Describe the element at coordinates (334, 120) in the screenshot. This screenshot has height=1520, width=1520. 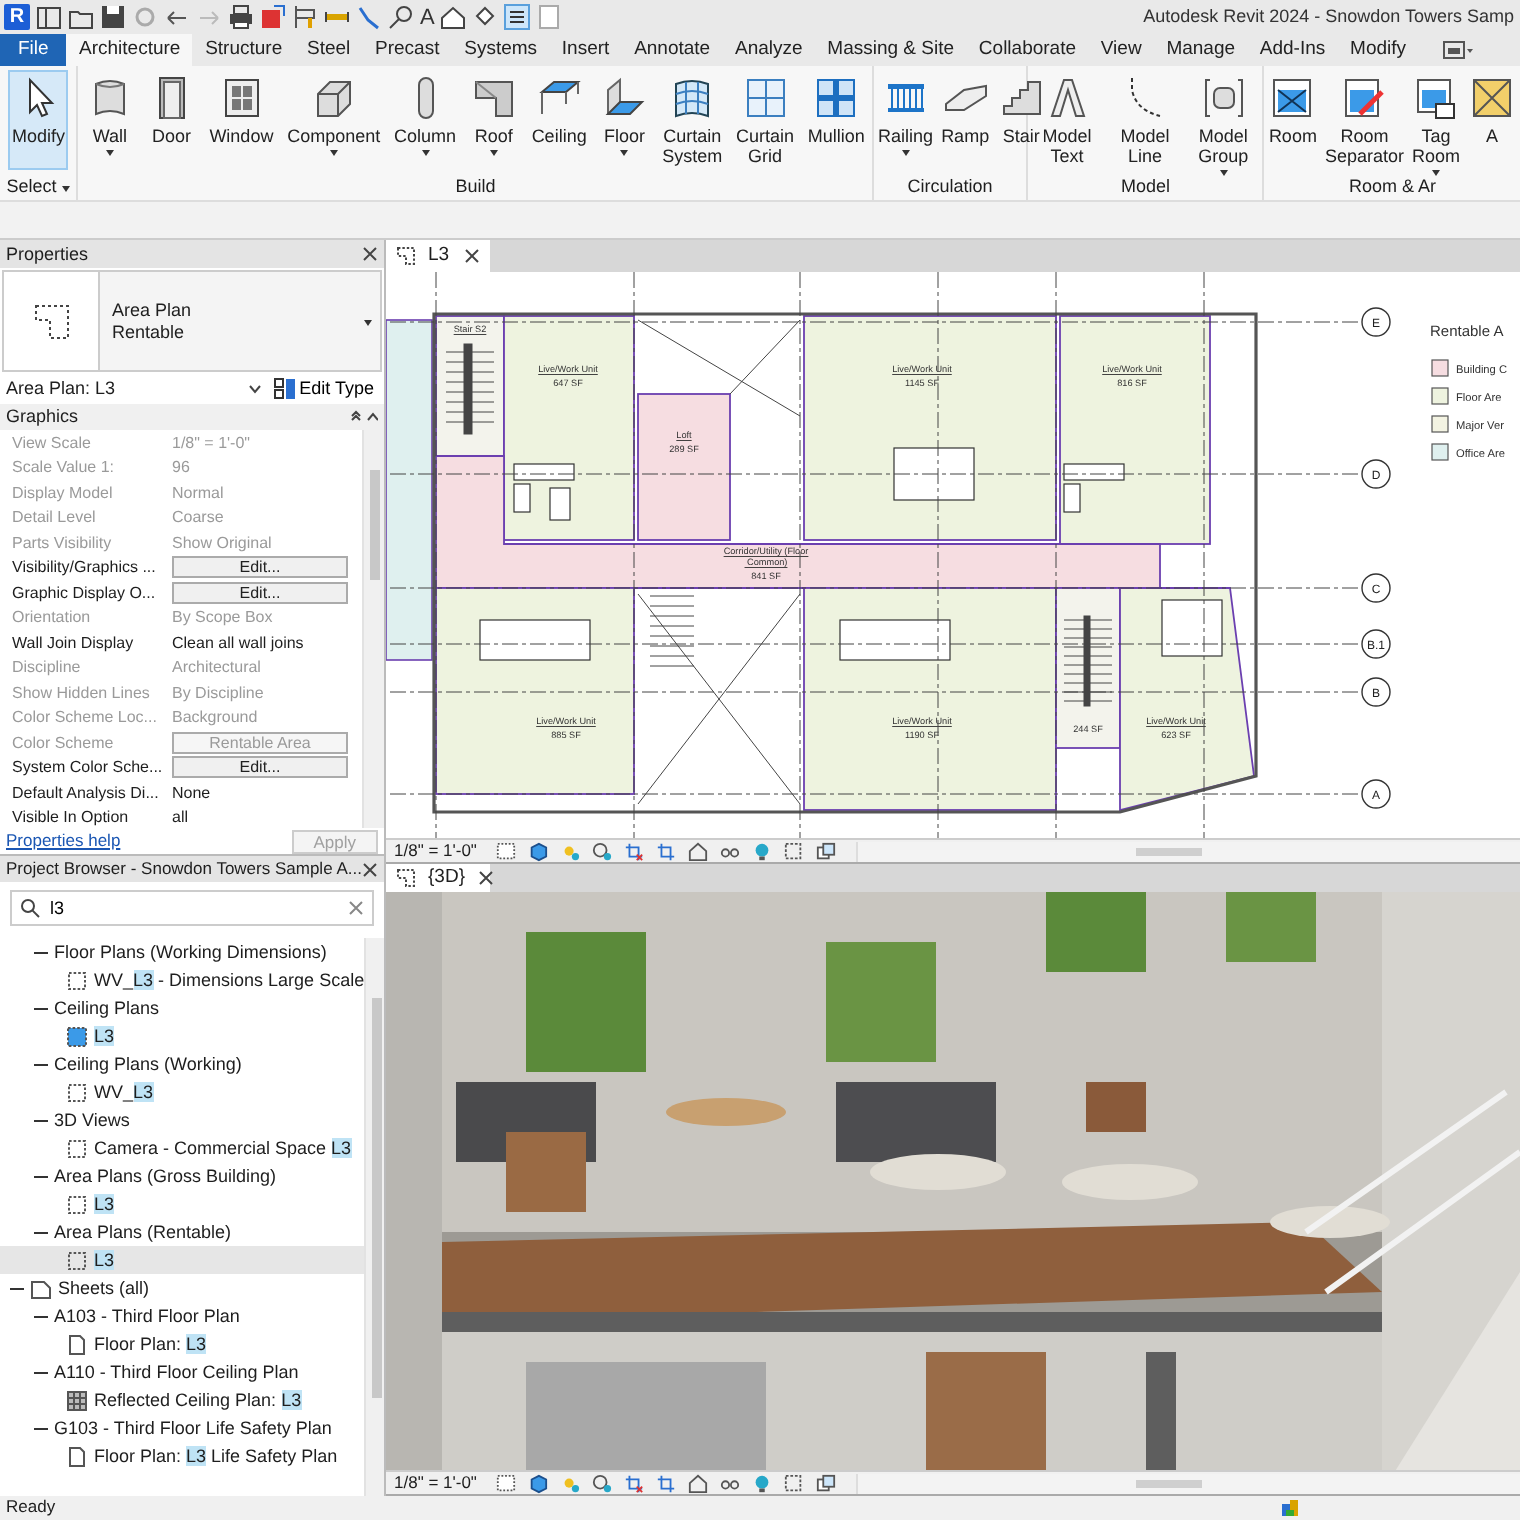
I see `ribbon-button: Component` at that location.